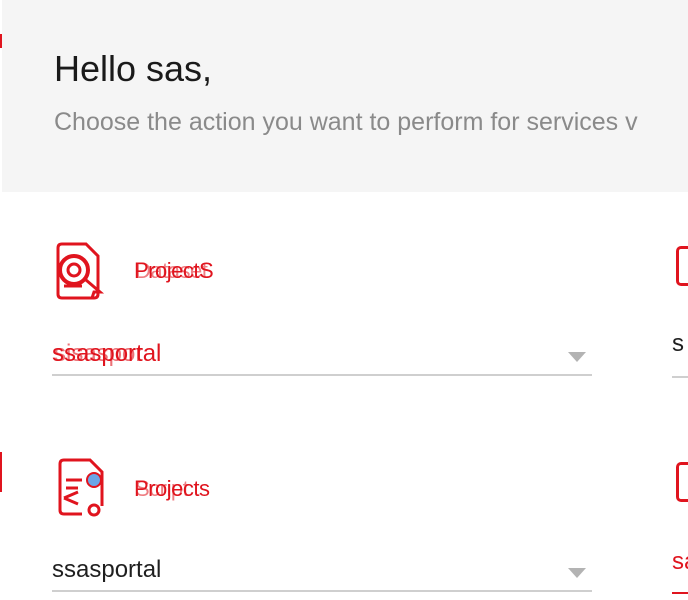 This screenshot has width=688, height=600. Describe the element at coordinates (1, 472) in the screenshot. I see `edge-marker` at that location.